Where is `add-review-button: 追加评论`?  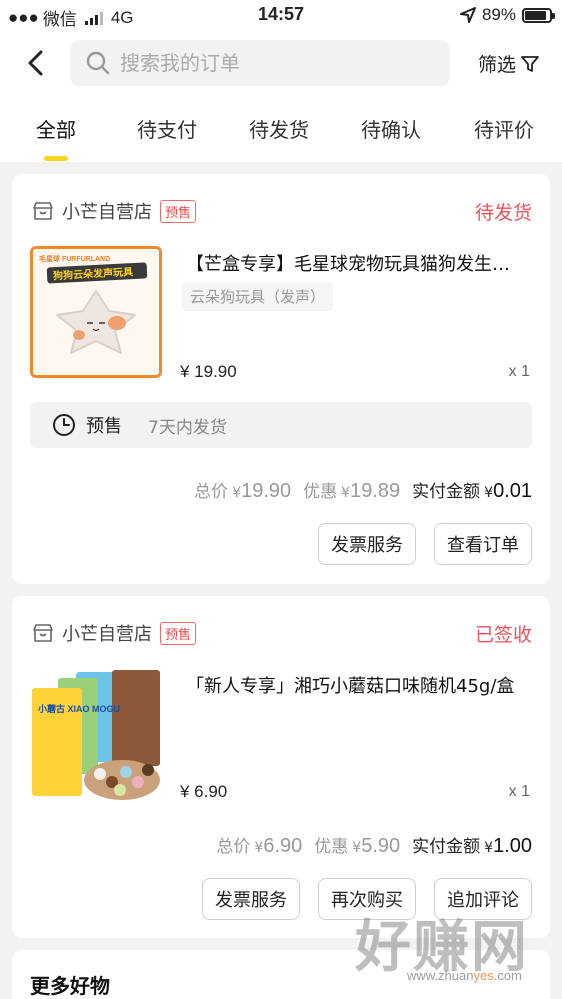 add-review-button: 追加评论 is located at coordinates (483, 899).